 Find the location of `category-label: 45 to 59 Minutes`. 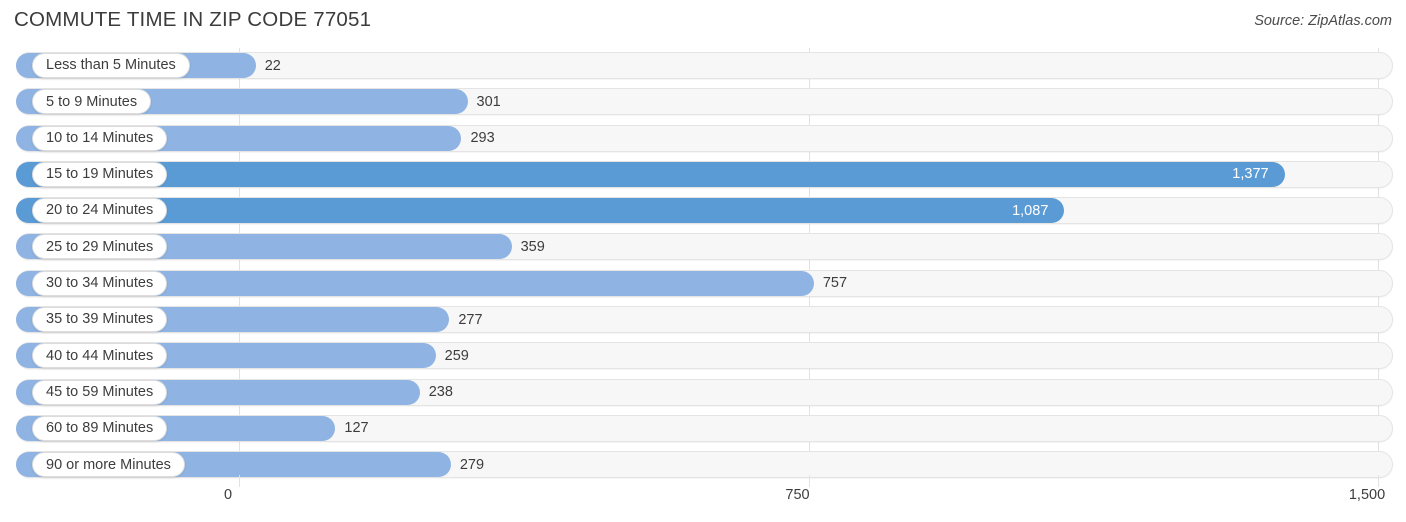

category-label: 45 to 59 Minutes is located at coordinates (100, 391).